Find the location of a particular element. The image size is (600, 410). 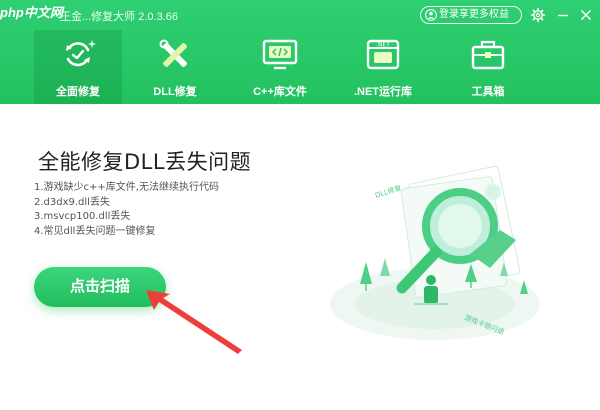

dotnet-window-icon: .NET is located at coordinates (383, 54).